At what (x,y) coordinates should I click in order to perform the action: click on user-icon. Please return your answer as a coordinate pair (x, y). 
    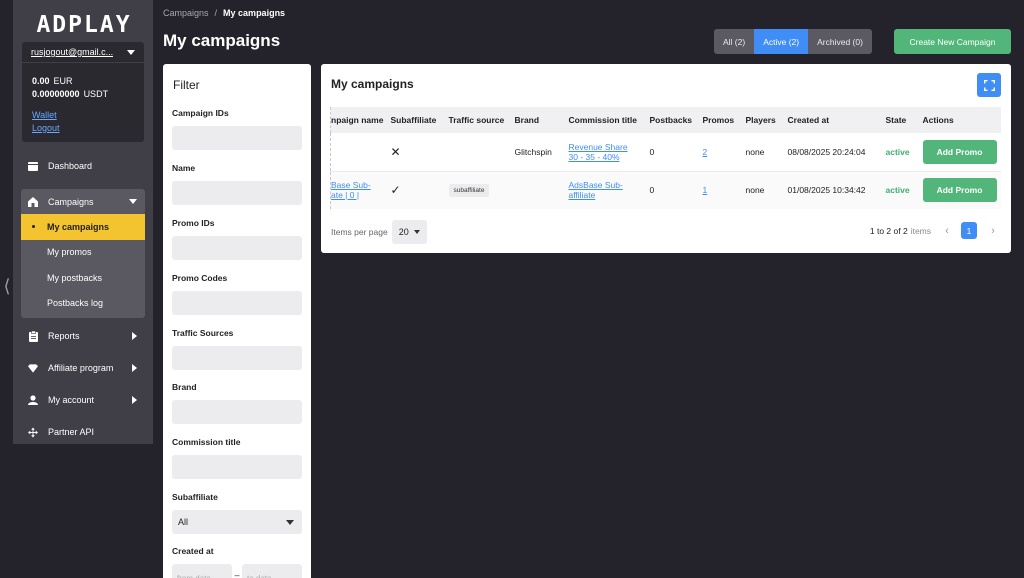
    Looking at the image, I should click on (33, 400).